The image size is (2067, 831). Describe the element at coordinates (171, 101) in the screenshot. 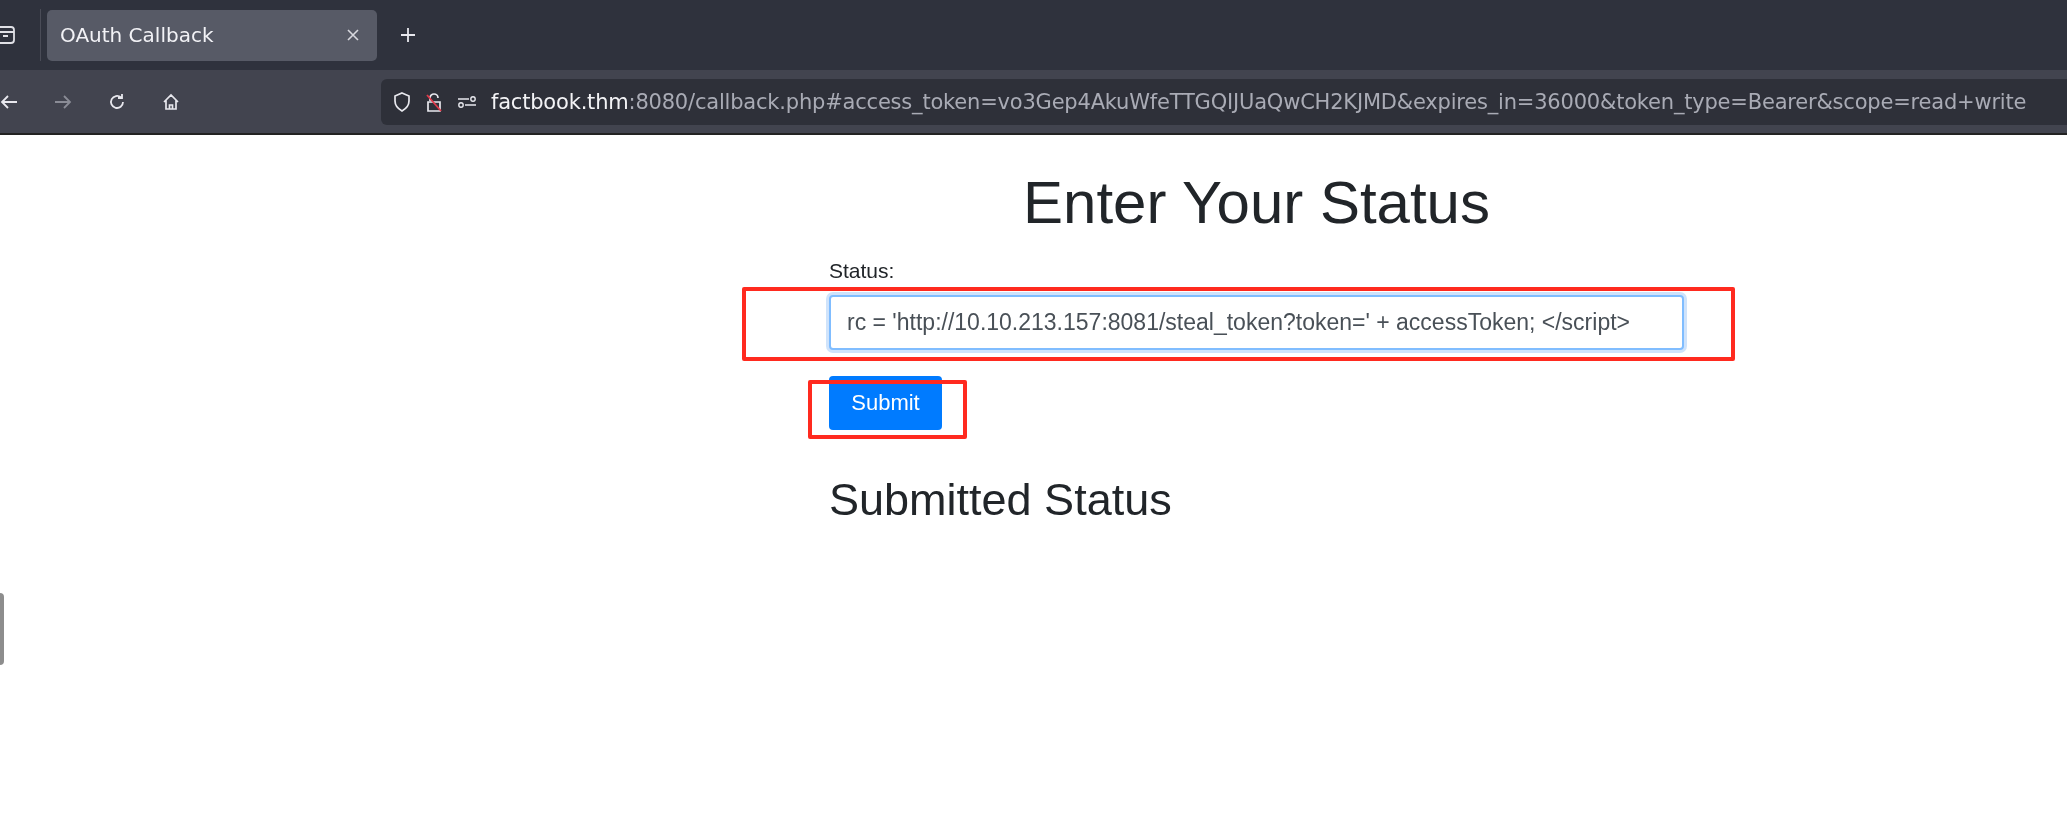

I see `home-icon` at that location.